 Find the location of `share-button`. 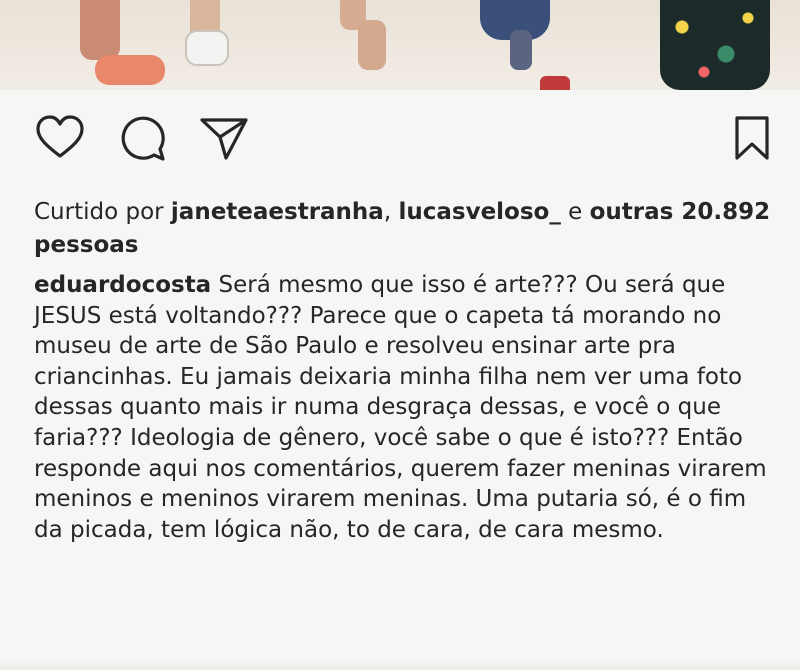

share-button is located at coordinates (224, 138).